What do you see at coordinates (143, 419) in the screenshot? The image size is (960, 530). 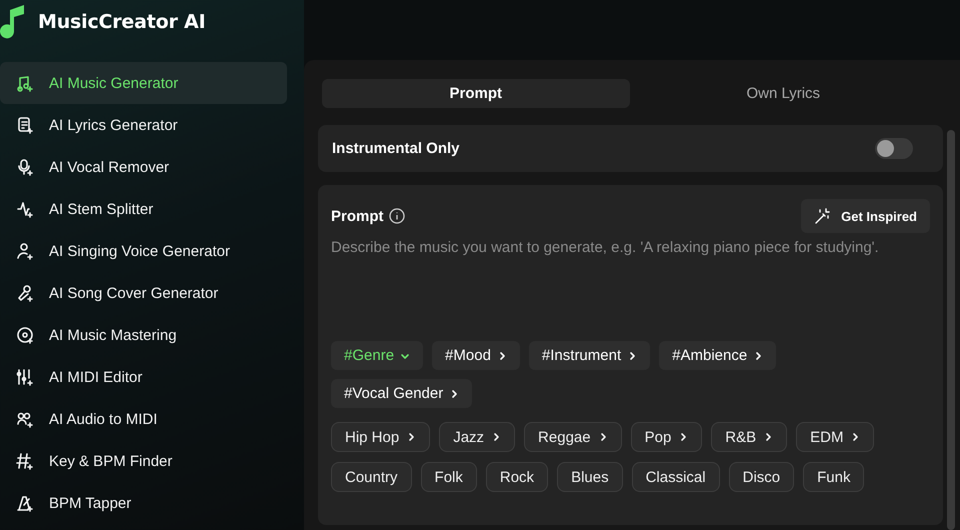 I see `sidebar-item: AI Audio to MIDI` at bounding box center [143, 419].